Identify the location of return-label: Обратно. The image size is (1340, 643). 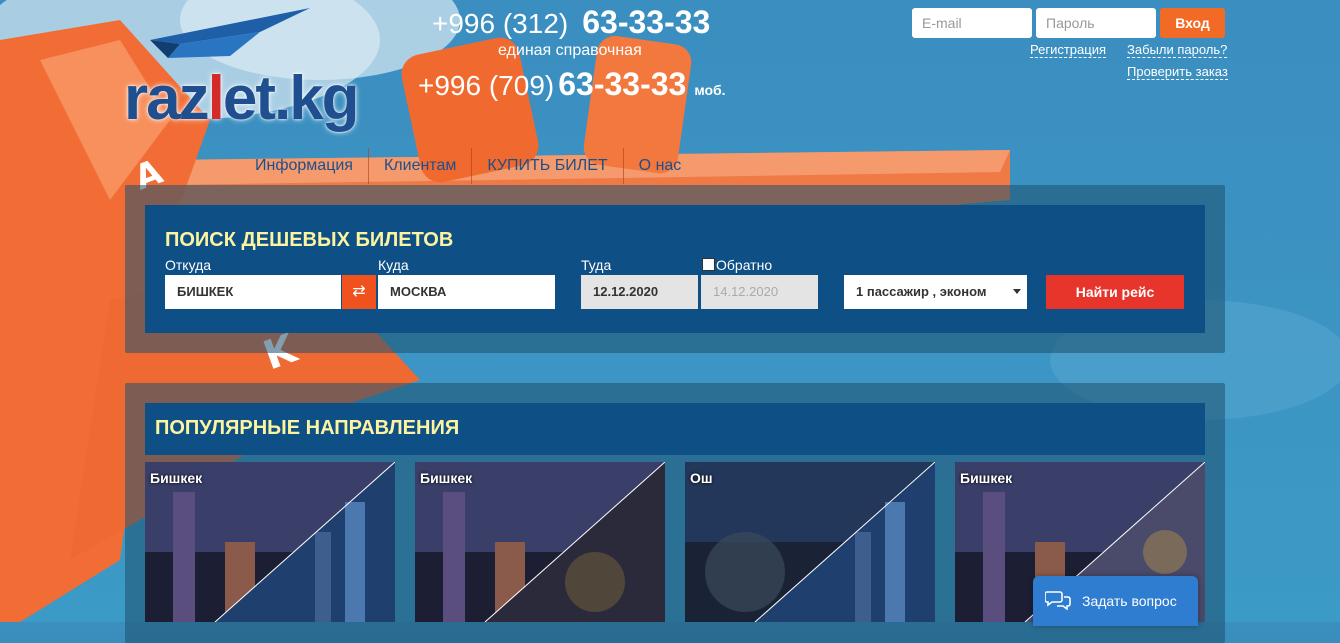
(744, 265).